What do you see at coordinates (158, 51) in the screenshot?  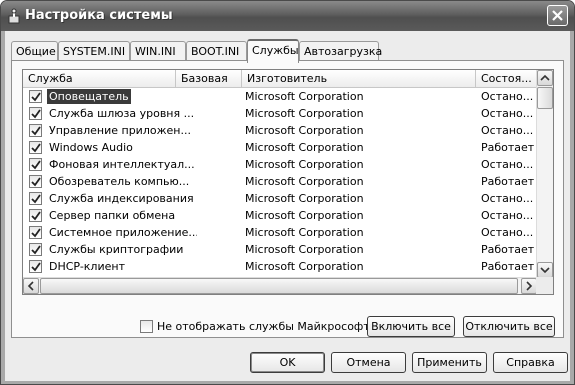 I see `tab-win-ini: WIN.INI` at bounding box center [158, 51].